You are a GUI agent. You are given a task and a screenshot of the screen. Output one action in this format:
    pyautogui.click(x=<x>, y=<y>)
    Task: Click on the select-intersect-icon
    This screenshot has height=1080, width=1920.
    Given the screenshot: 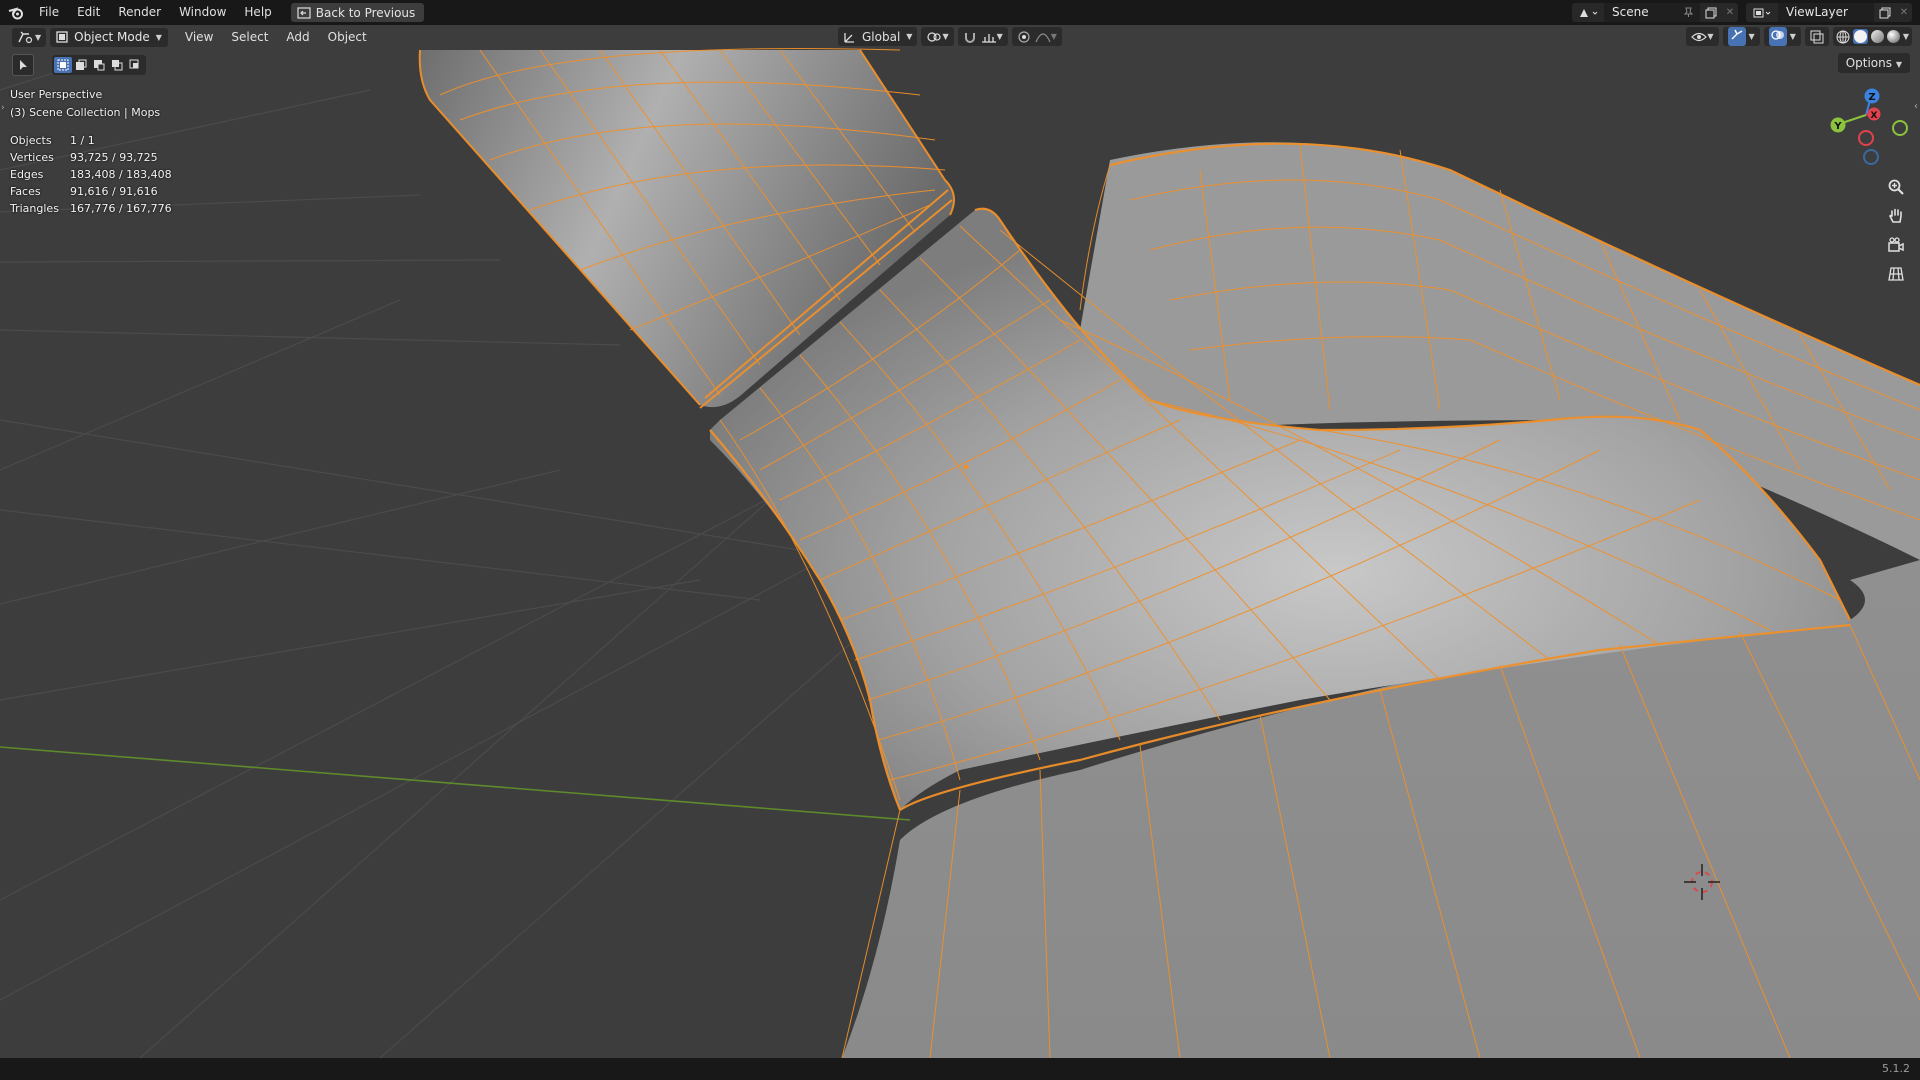 What is the action you would take?
    pyautogui.click(x=135, y=65)
    